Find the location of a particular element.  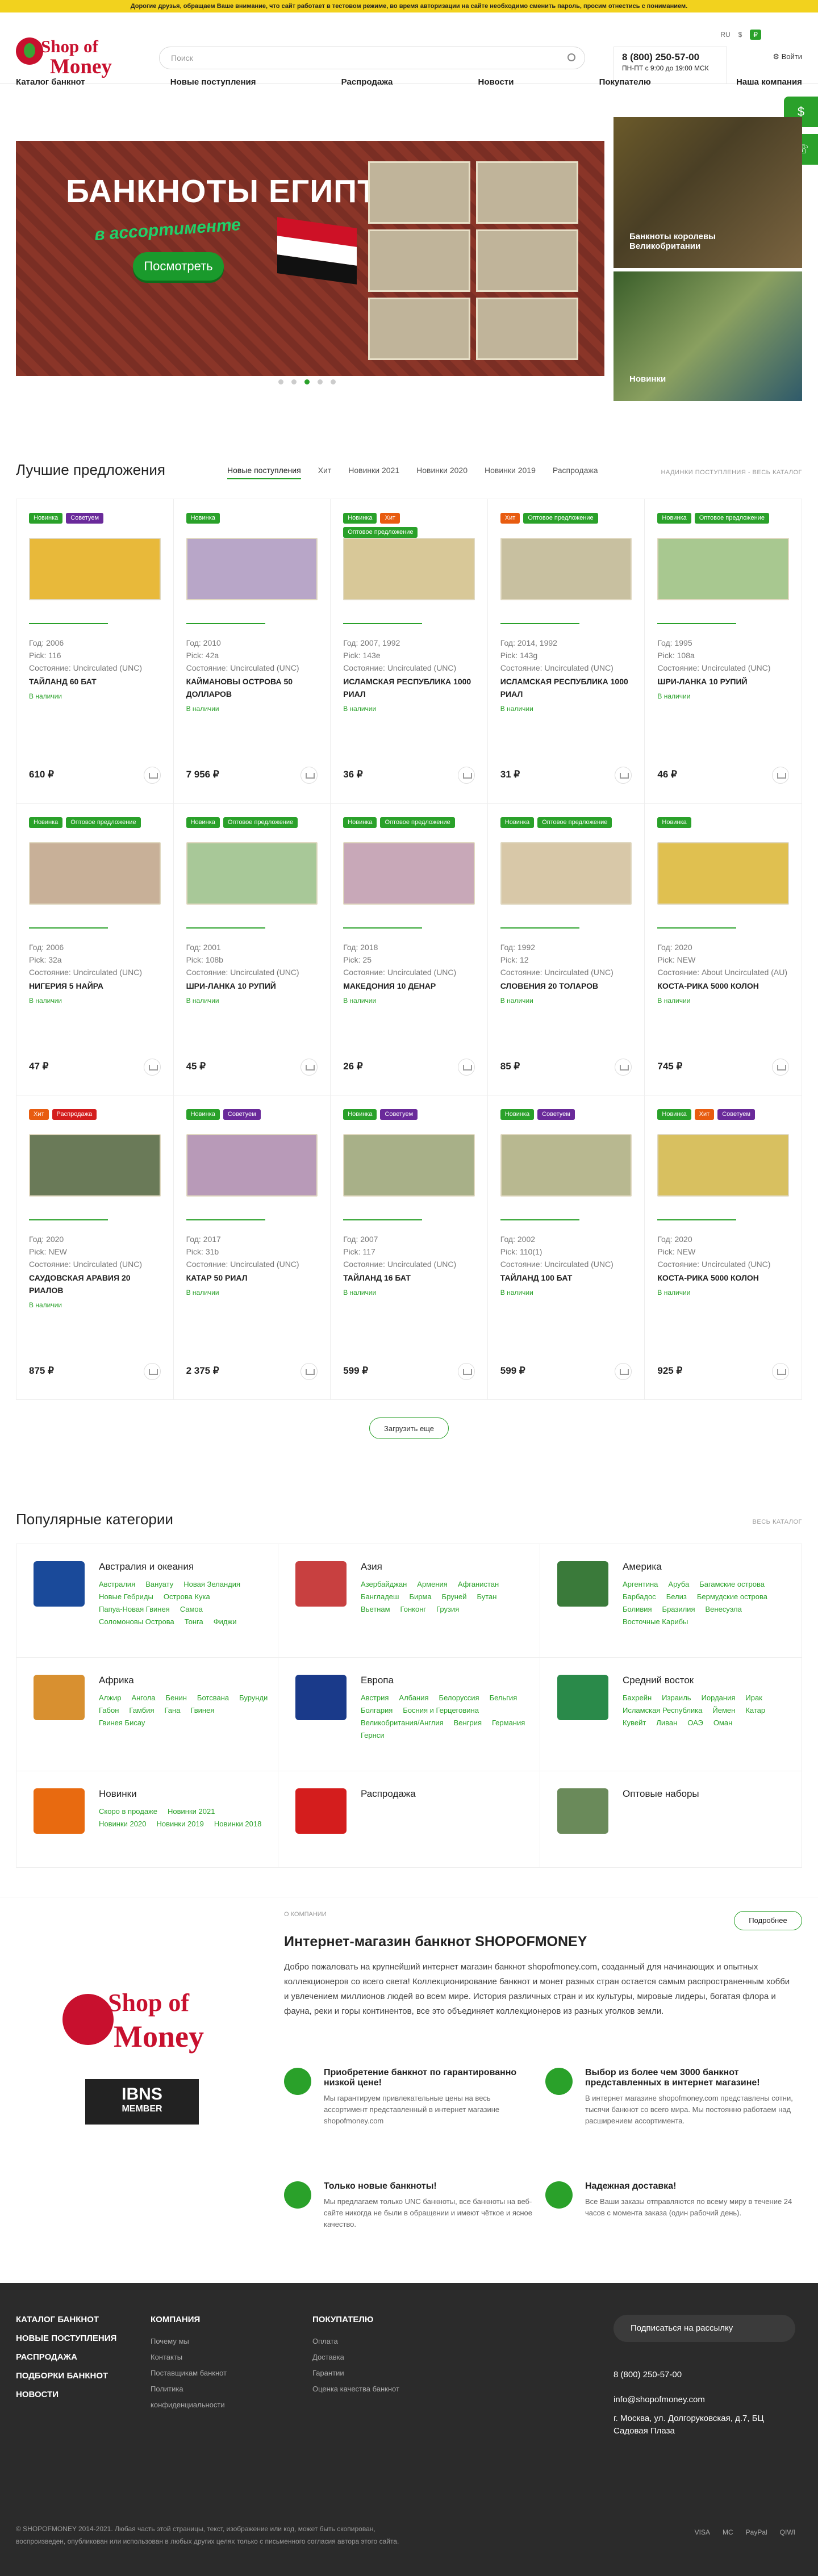

category-link: Гонконг is located at coordinates (413, 1609).